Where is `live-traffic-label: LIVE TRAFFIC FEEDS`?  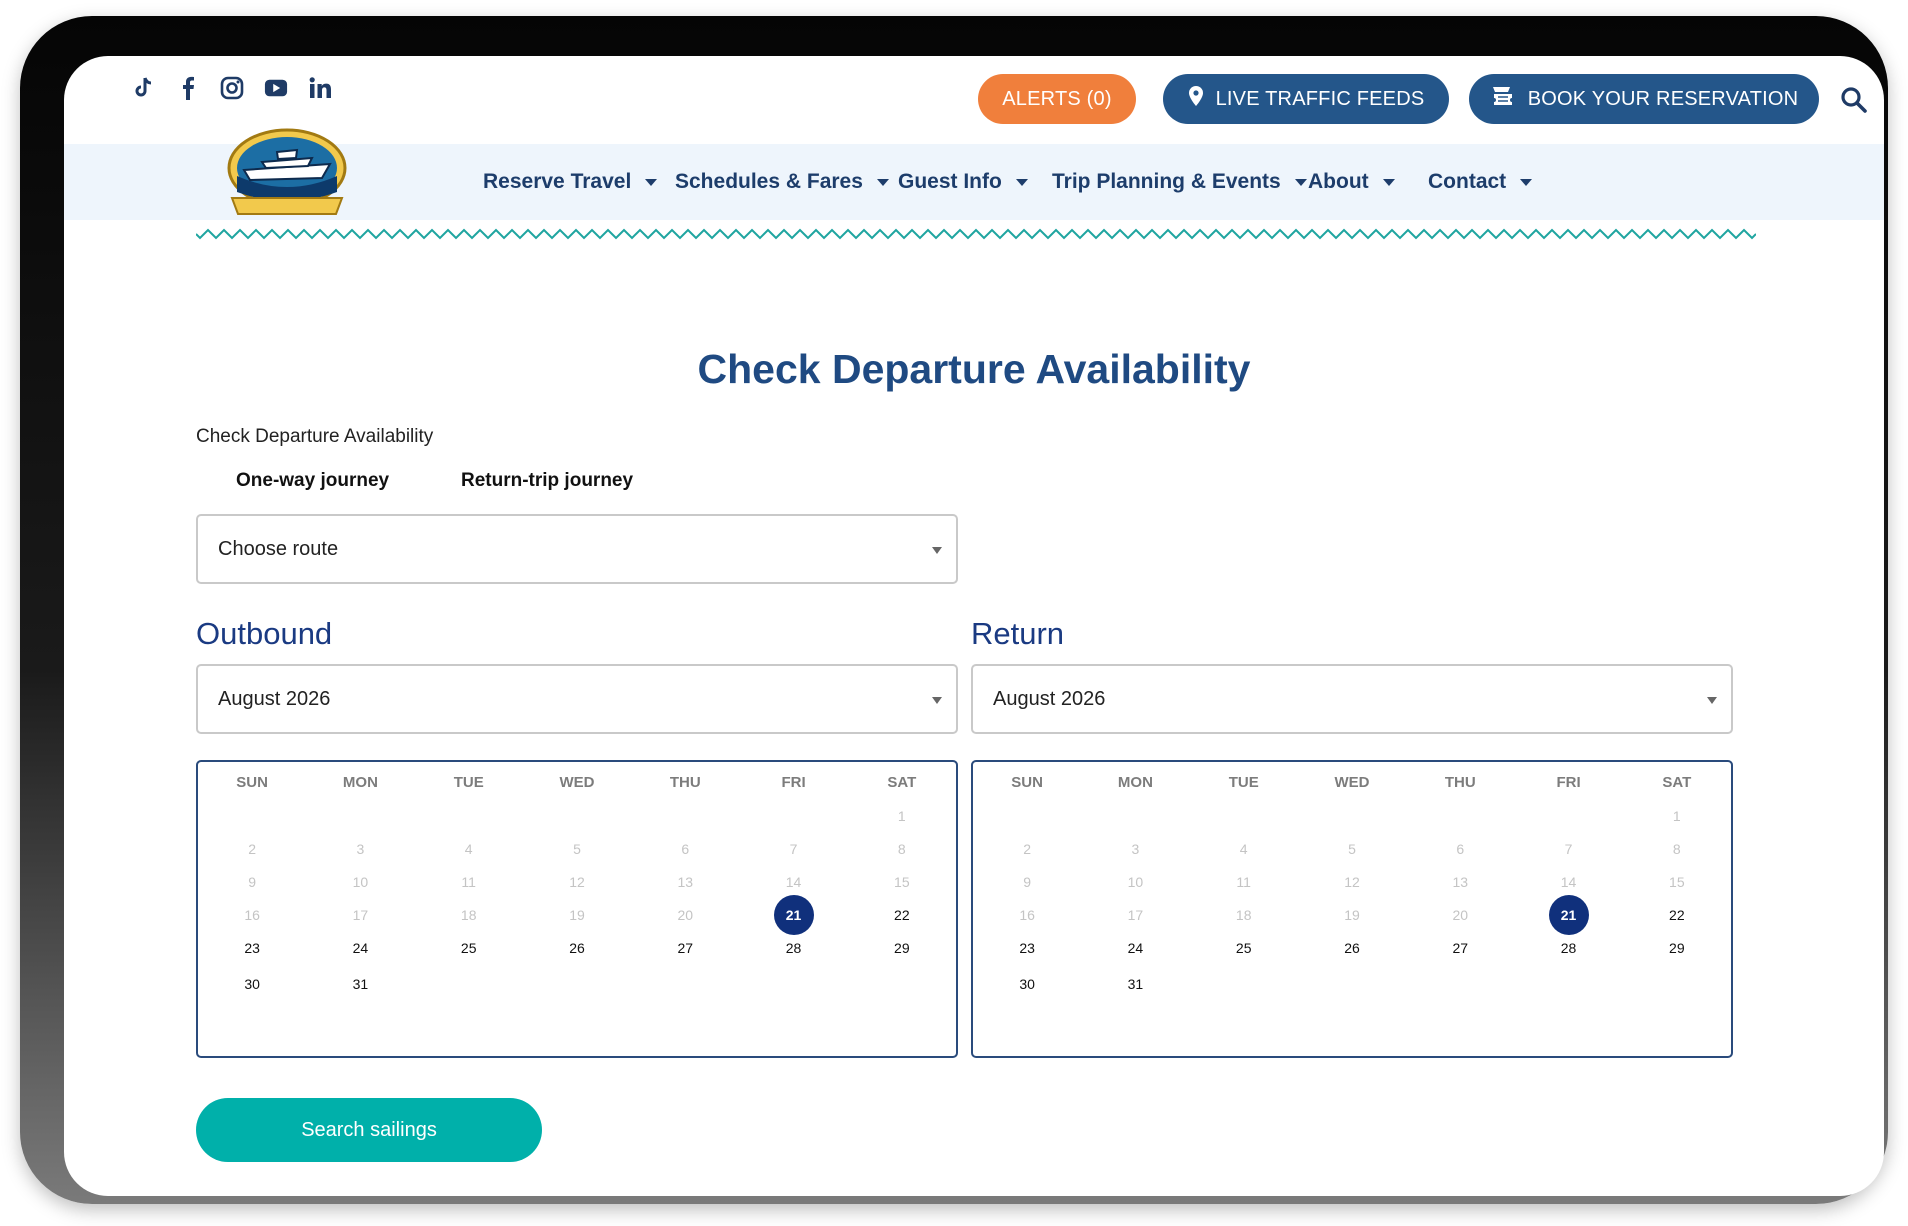 live-traffic-label: LIVE TRAFFIC FEEDS is located at coordinates (1320, 98).